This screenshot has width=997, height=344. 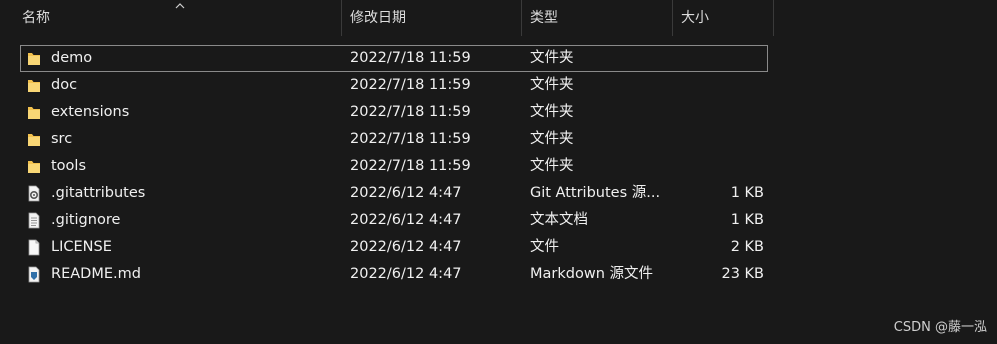 What do you see at coordinates (544, 247) in the screenshot?
I see `file-type: 文件` at bounding box center [544, 247].